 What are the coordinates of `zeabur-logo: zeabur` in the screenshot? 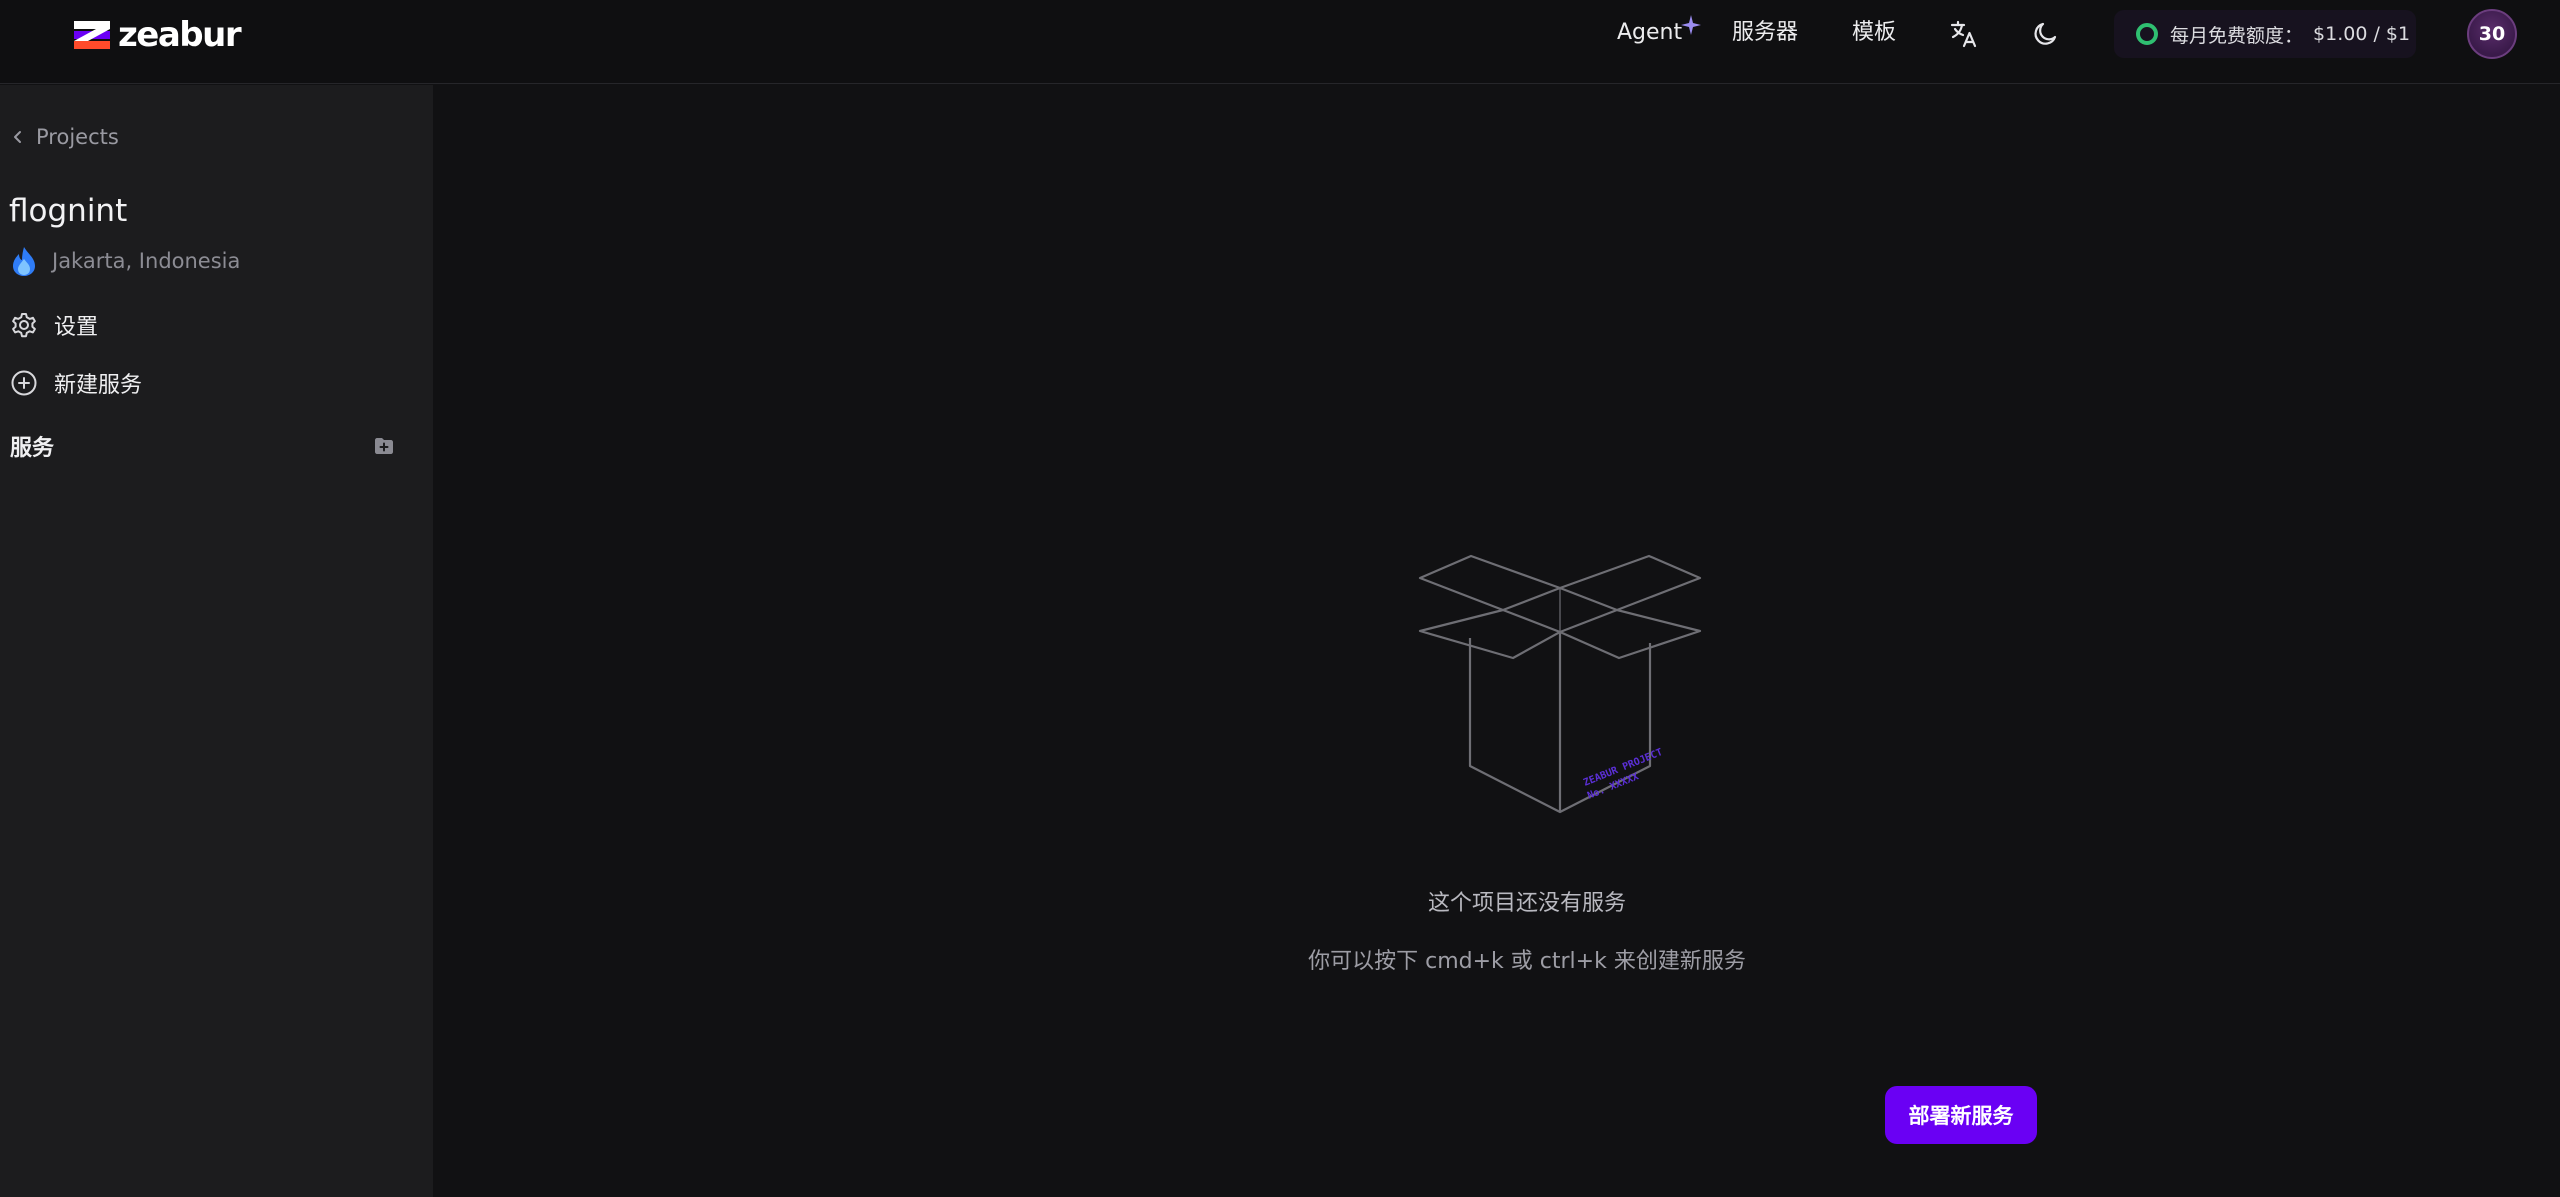 It's located at (157, 35).